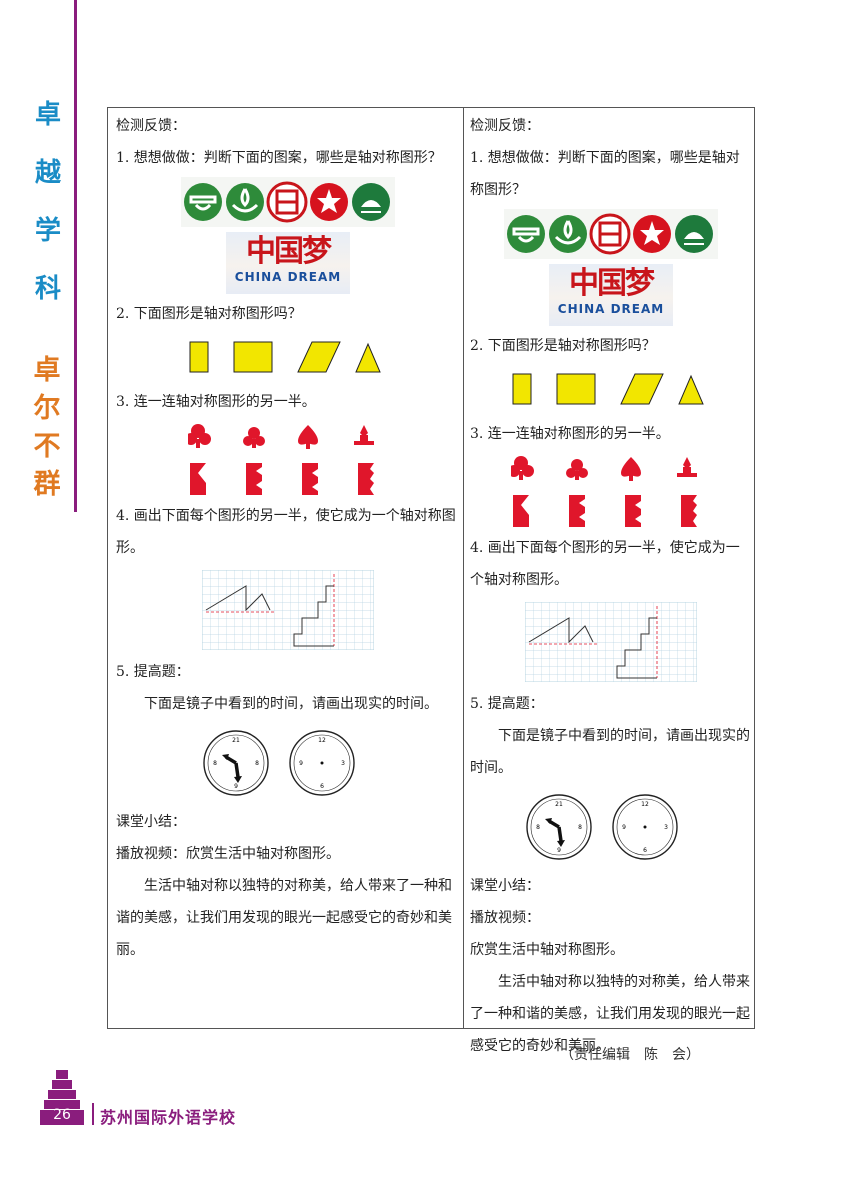 The image size is (848, 1200). What do you see at coordinates (47, 115) in the screenshot?
I see `side-title-char: 卓` at bounding box center [47, 115].